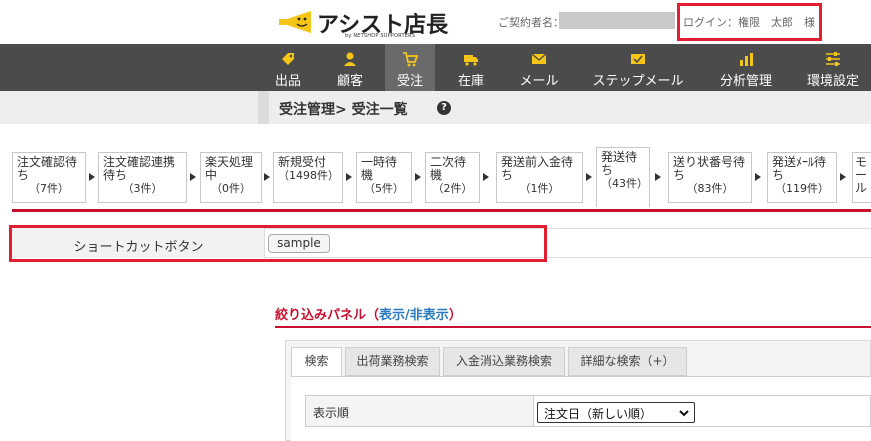  What do you see at coordinates (539, 67) in the screenshot?
I see `nav-item-mail: メール` at bounding box center [539, 67].